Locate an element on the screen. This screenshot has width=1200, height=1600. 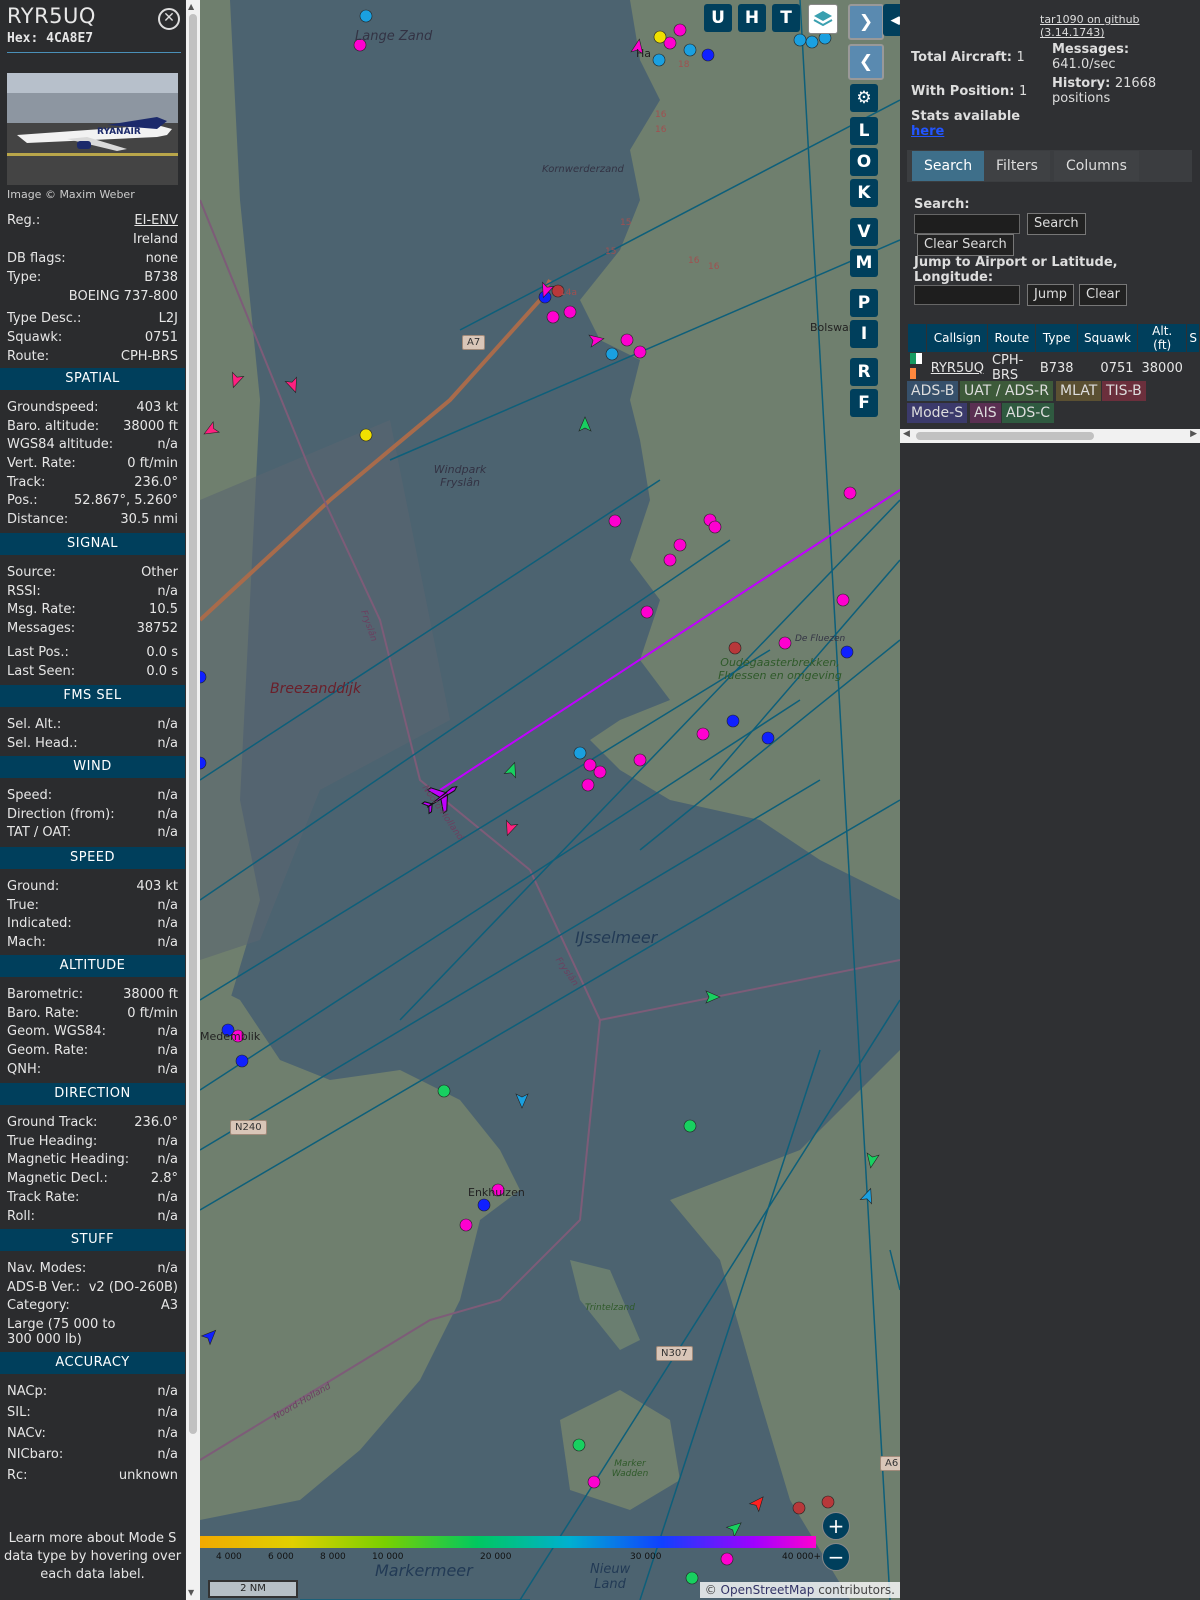
jump-input is located at coordinates (967, 295).